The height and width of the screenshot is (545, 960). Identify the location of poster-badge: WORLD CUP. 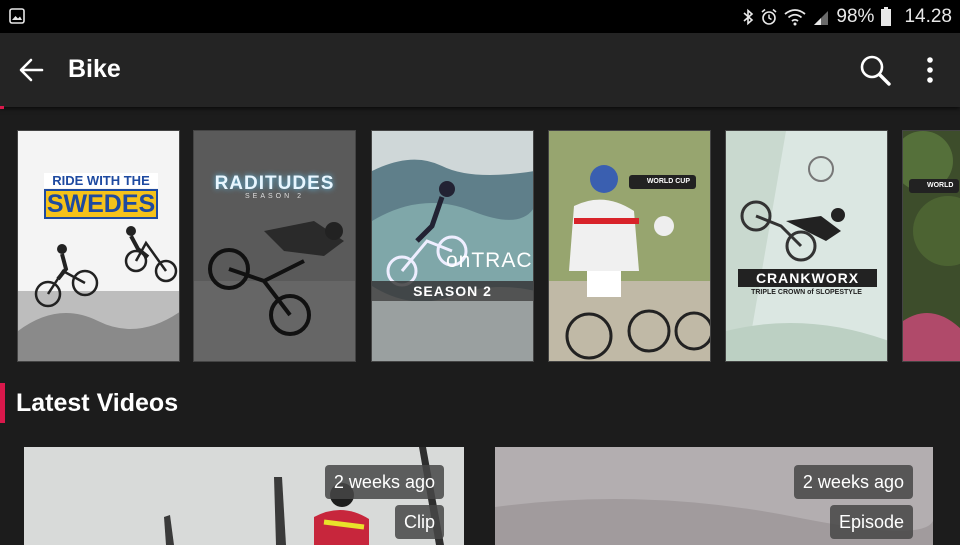
(662, 182).